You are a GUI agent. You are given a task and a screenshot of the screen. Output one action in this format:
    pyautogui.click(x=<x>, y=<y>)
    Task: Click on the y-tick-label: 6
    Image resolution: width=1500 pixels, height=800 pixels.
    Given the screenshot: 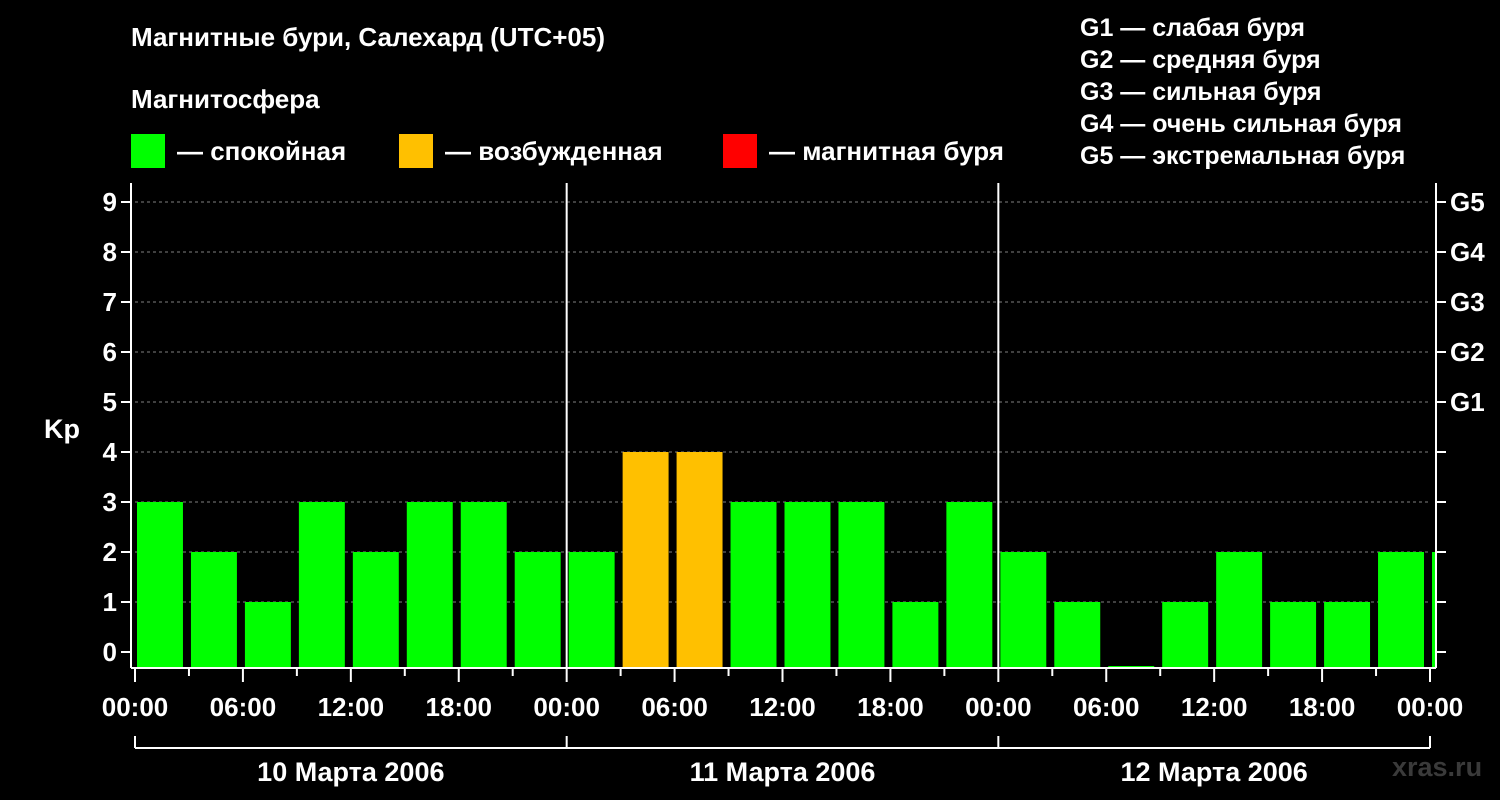 What is the action you would take?
    pyautogui.click(x=110, y=352)
    